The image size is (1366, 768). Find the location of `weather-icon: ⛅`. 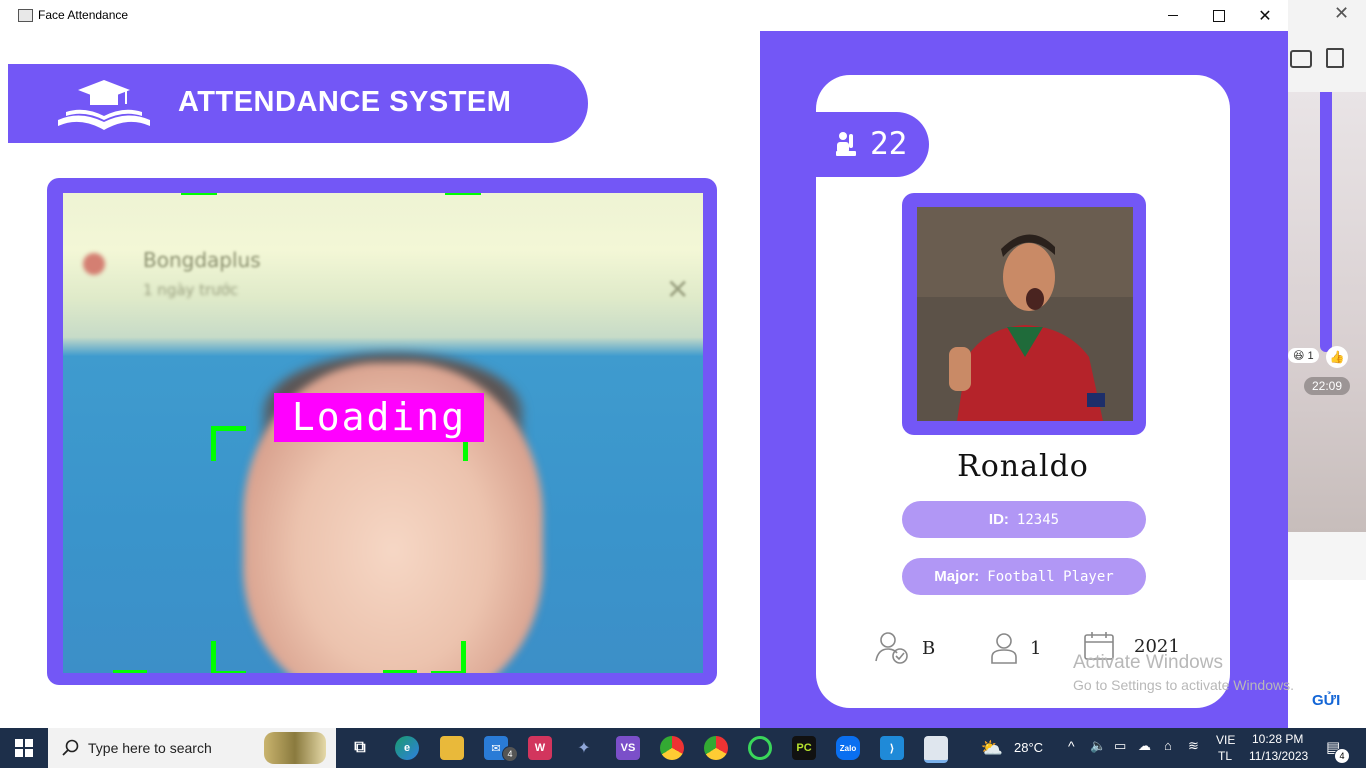

weather-icon: ⛅ is located at coordinates (992, 748).